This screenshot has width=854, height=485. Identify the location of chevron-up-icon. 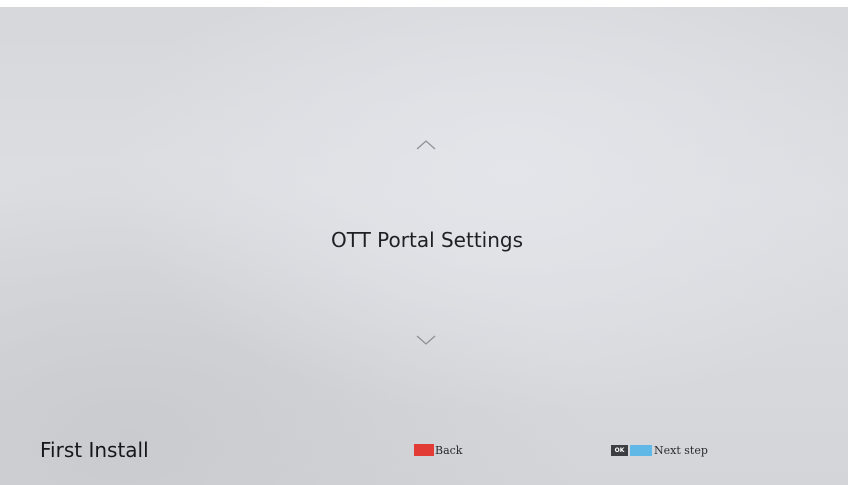
(426, 145).